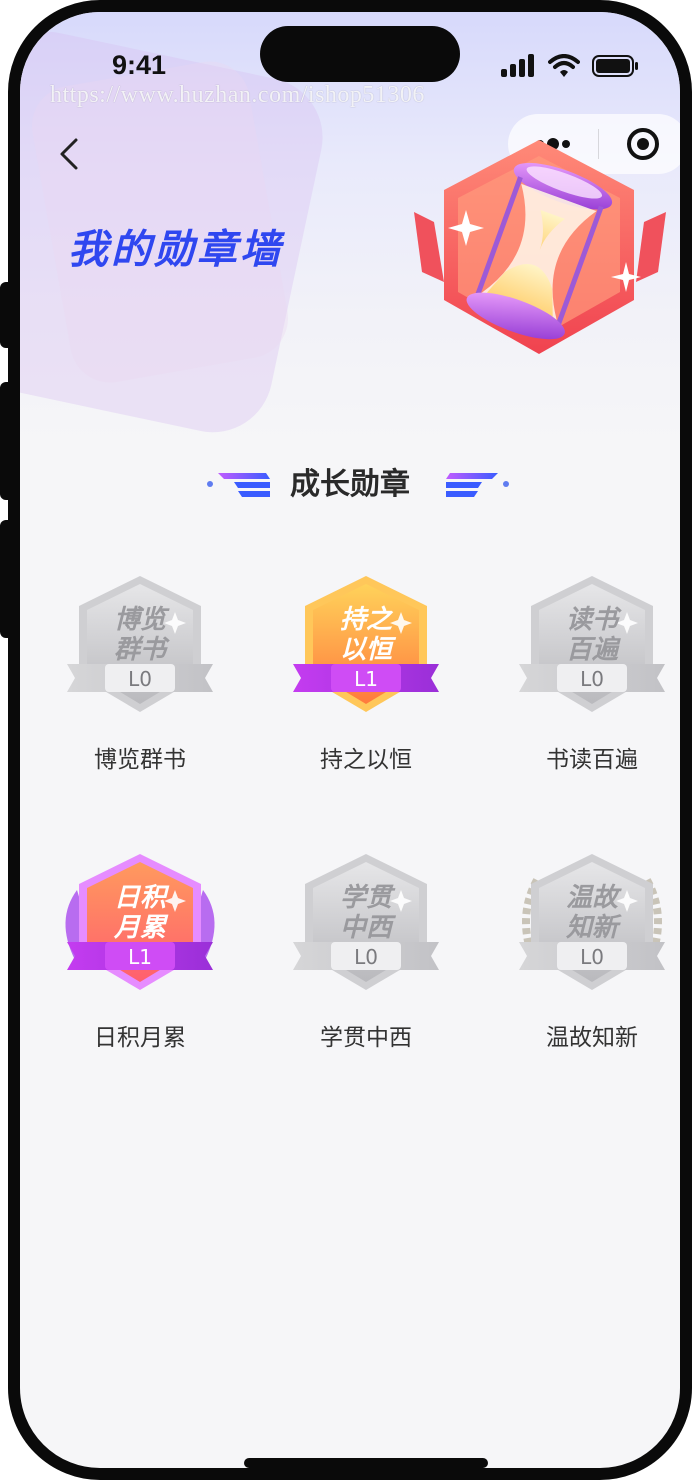 Image resolution: width=700 pixels, height=1480 pixels. What do you see at coordinates (368, 898) in the screenshot?
I see `badge-face-text: 学贯` at bounding box center [368, 898].